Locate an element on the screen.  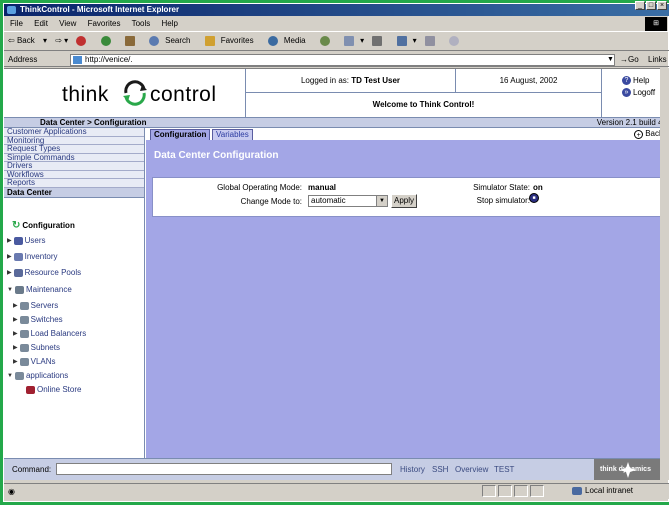
logged-in-label: Logged in as: is located at coordinates (325, 80).